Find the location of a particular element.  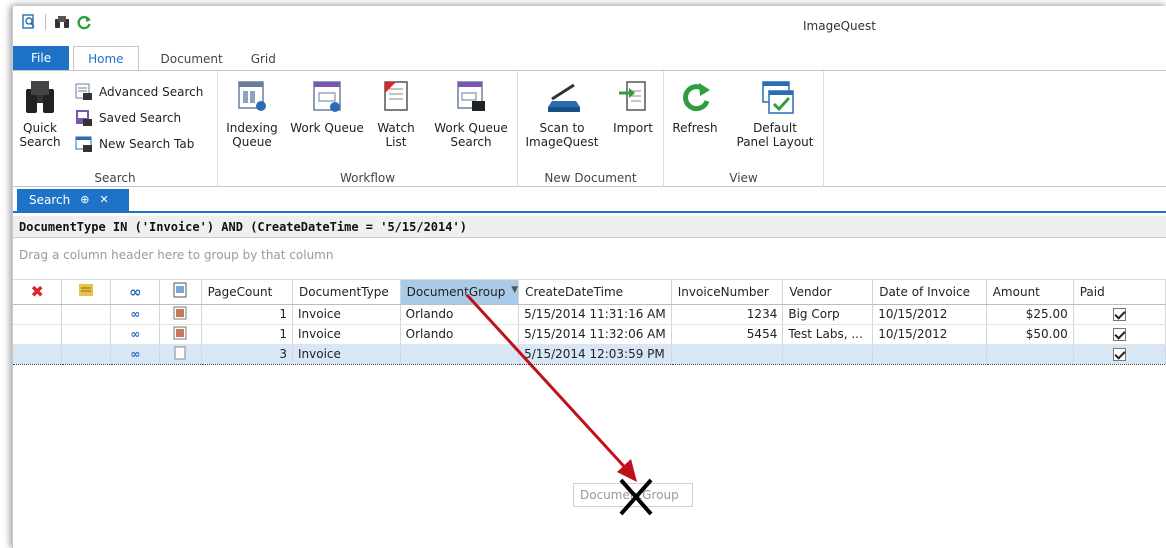

panel-layout-icon is located at coordinates (776, 97).